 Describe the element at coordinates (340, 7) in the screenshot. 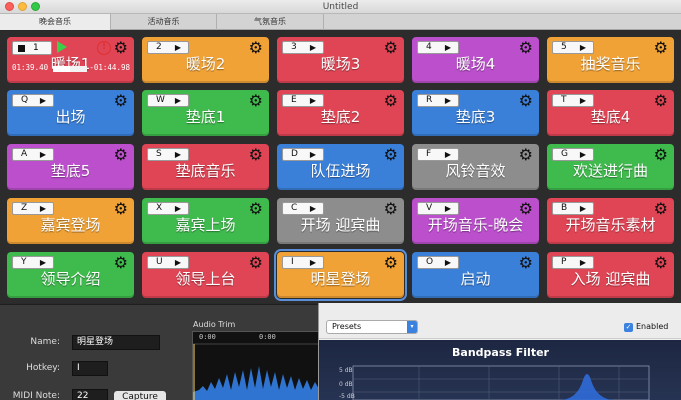

I see `window-title: Untitled` at that location.